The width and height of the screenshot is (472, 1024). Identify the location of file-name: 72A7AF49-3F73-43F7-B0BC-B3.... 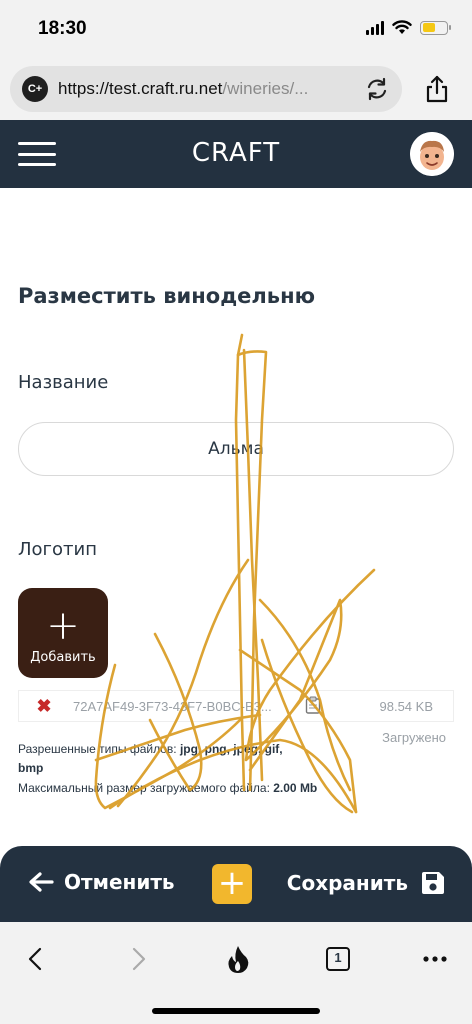
(172, 706).